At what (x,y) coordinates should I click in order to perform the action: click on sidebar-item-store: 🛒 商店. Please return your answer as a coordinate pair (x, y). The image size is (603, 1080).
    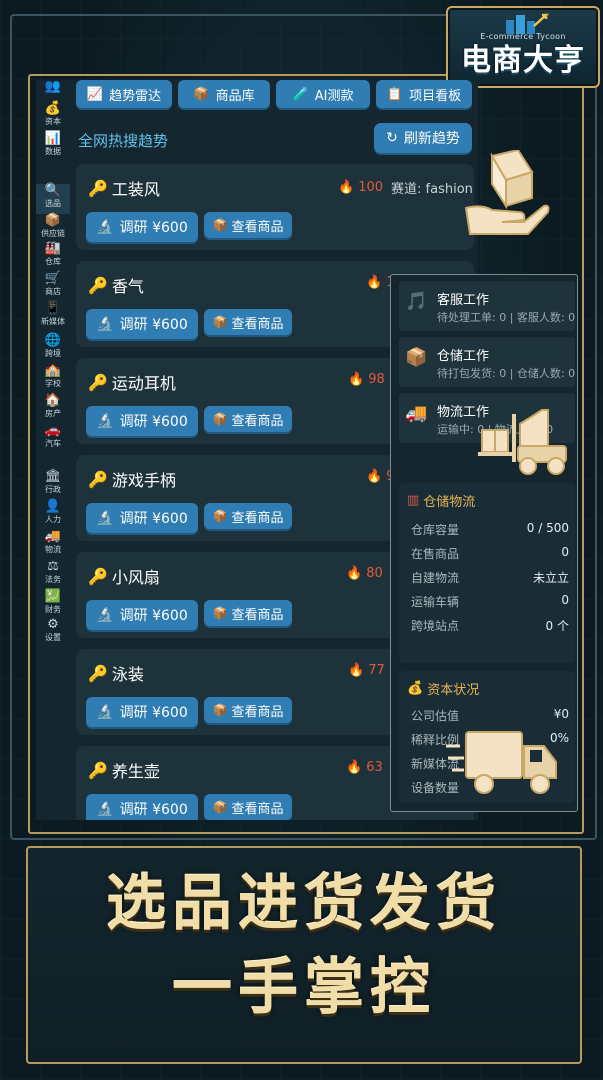
    Looking at the image, I should click on (53, 284).